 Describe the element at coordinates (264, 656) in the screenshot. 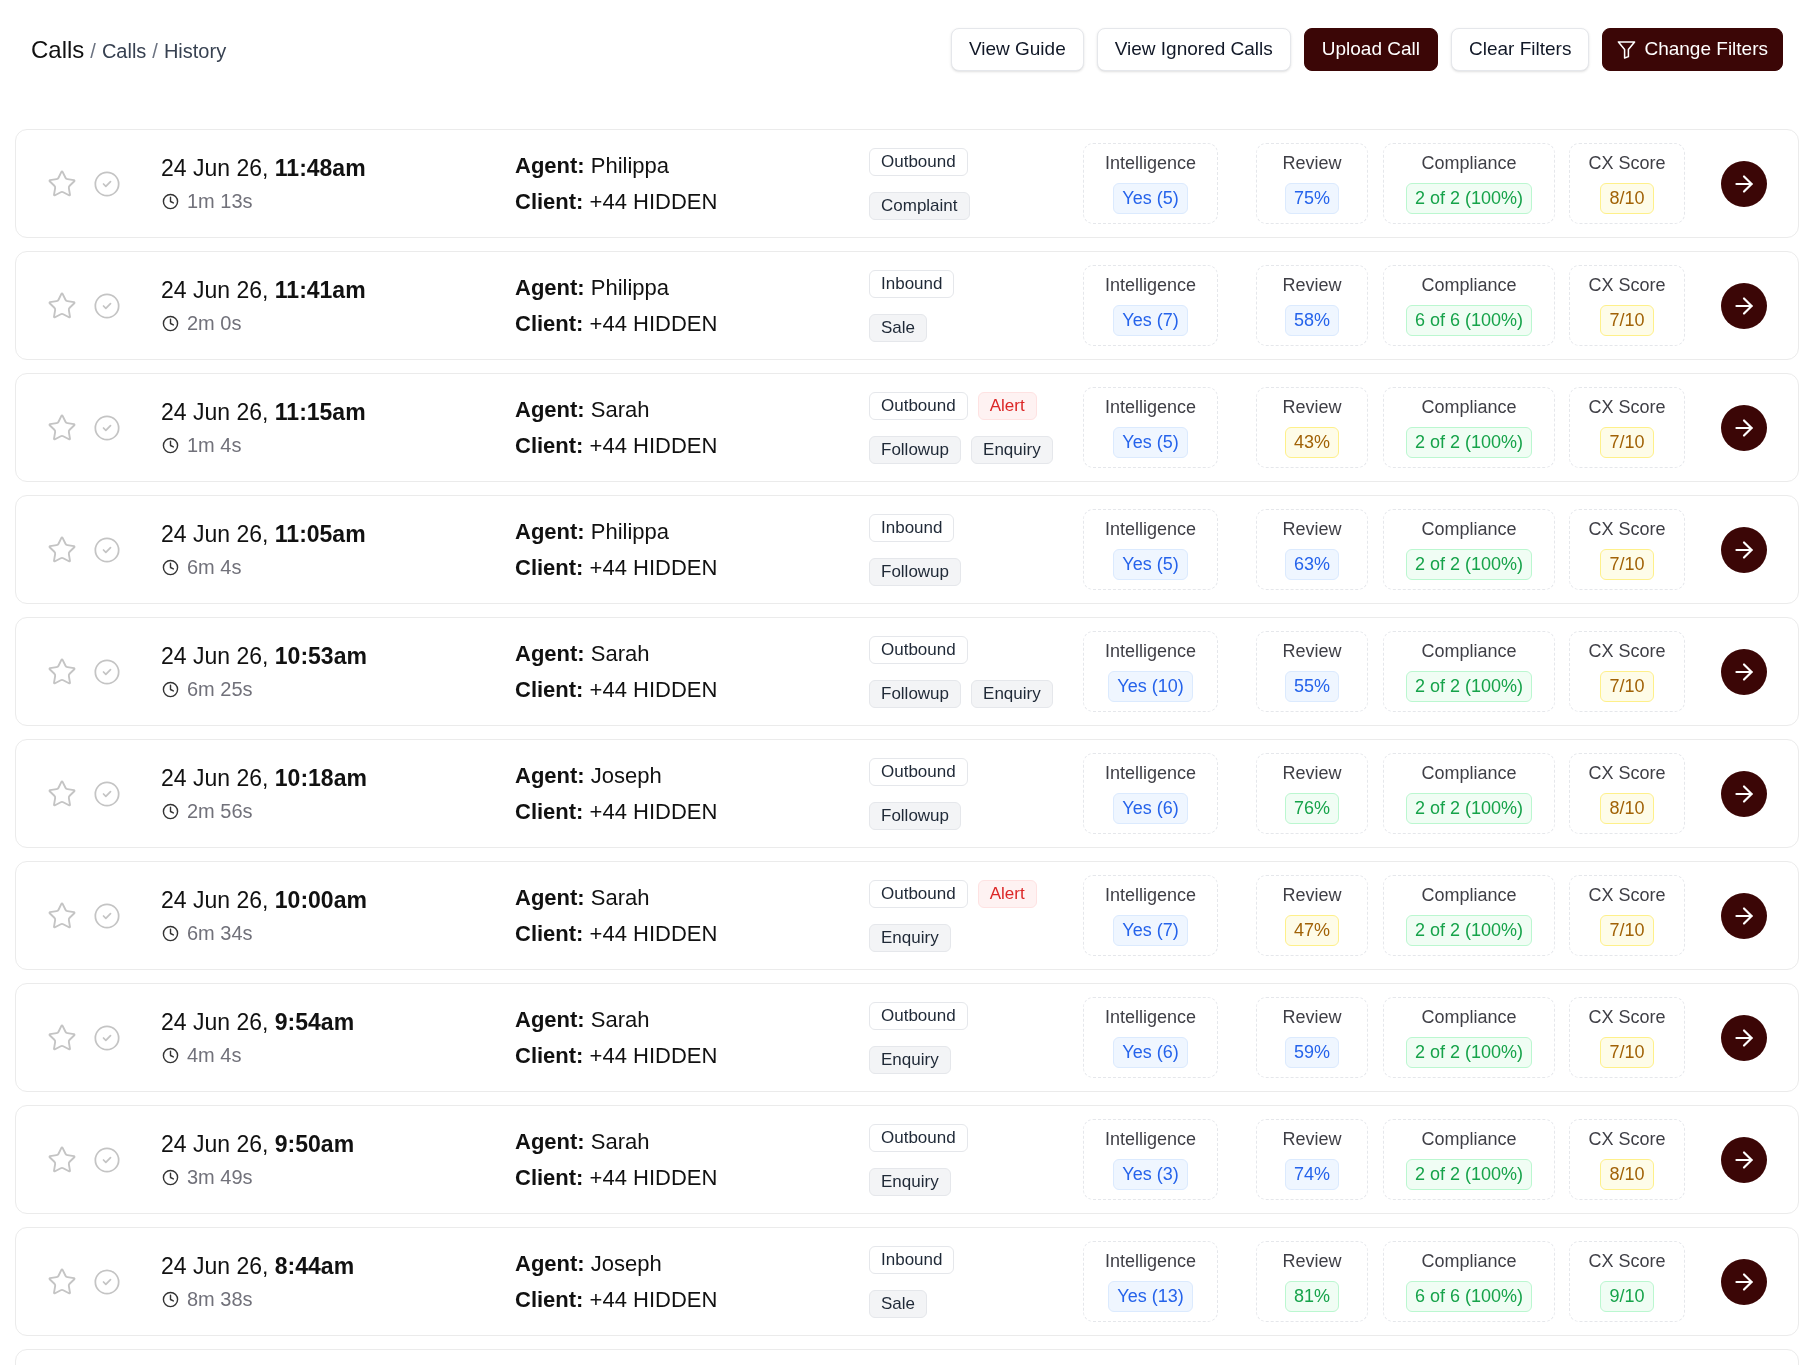

I see `call-date: 24 Jun 26, 10:53am` at that location.